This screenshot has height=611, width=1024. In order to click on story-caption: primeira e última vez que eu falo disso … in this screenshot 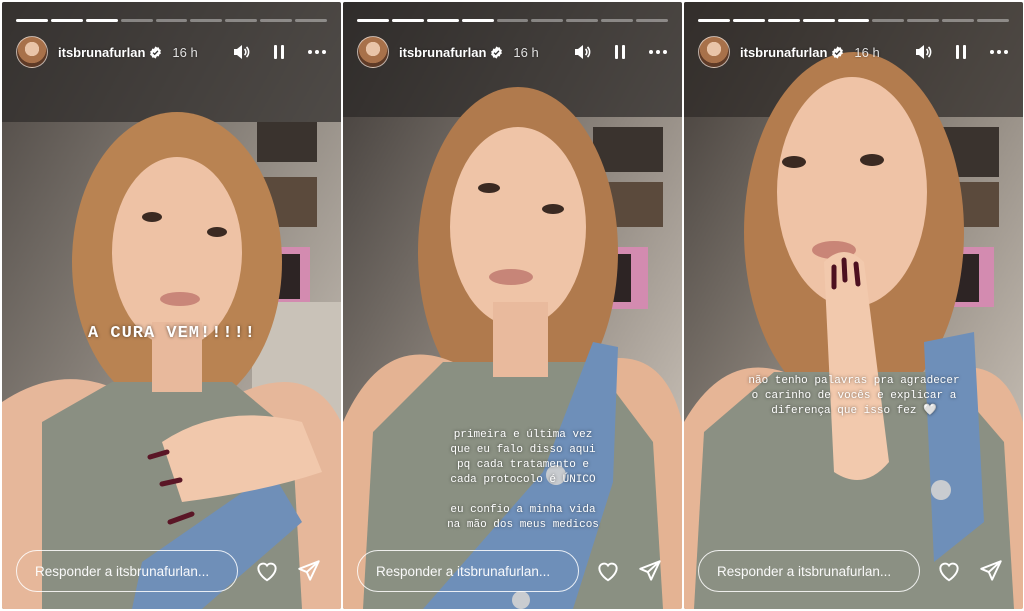, I will do `click(523, 480)`.